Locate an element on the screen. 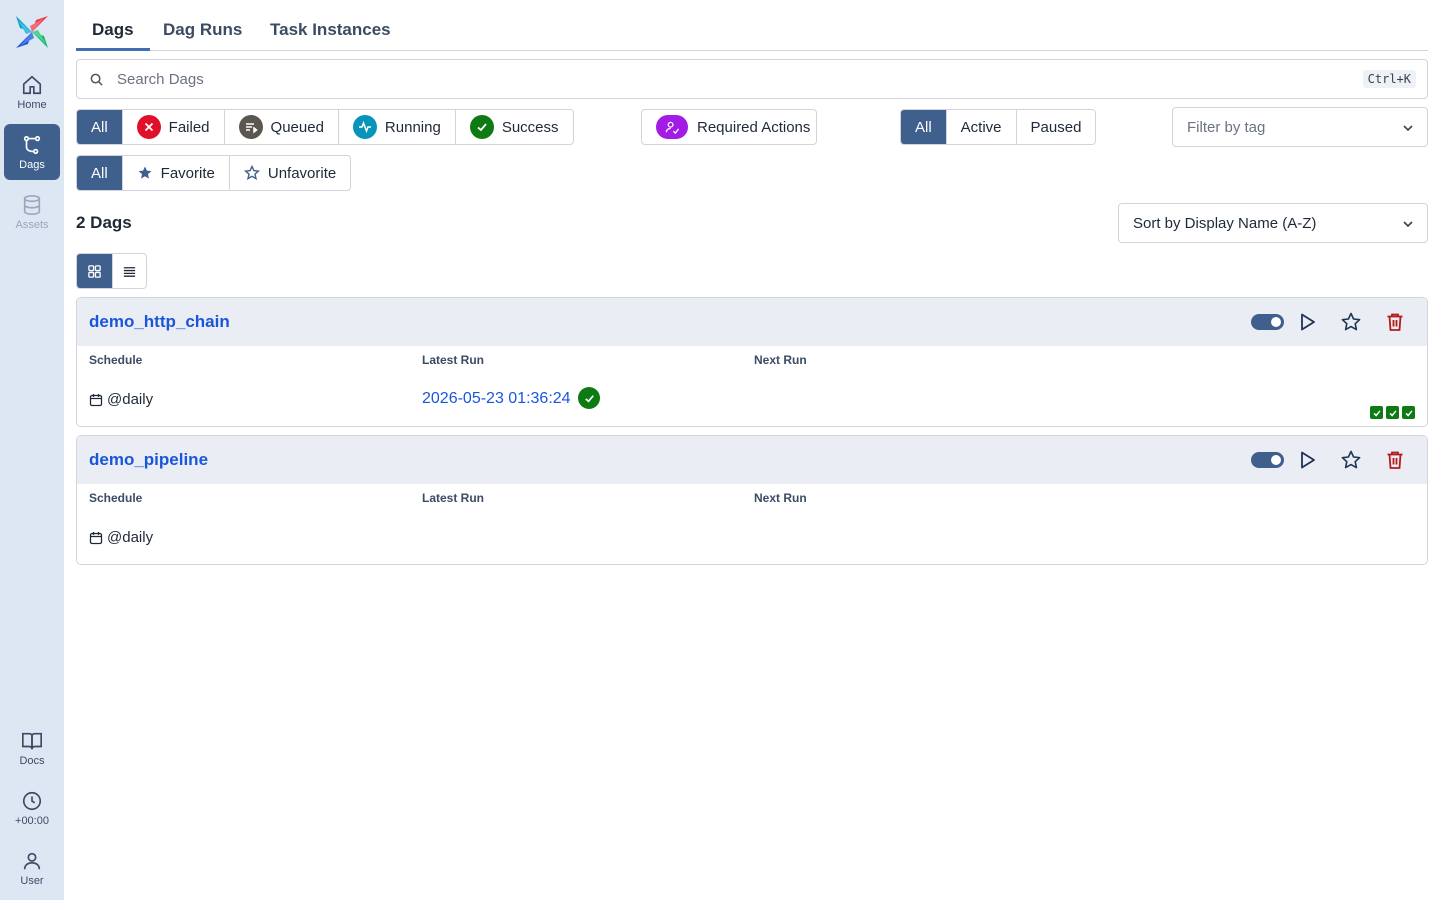  sidebar-item-label: Assets is located at coordinates (32, 224).